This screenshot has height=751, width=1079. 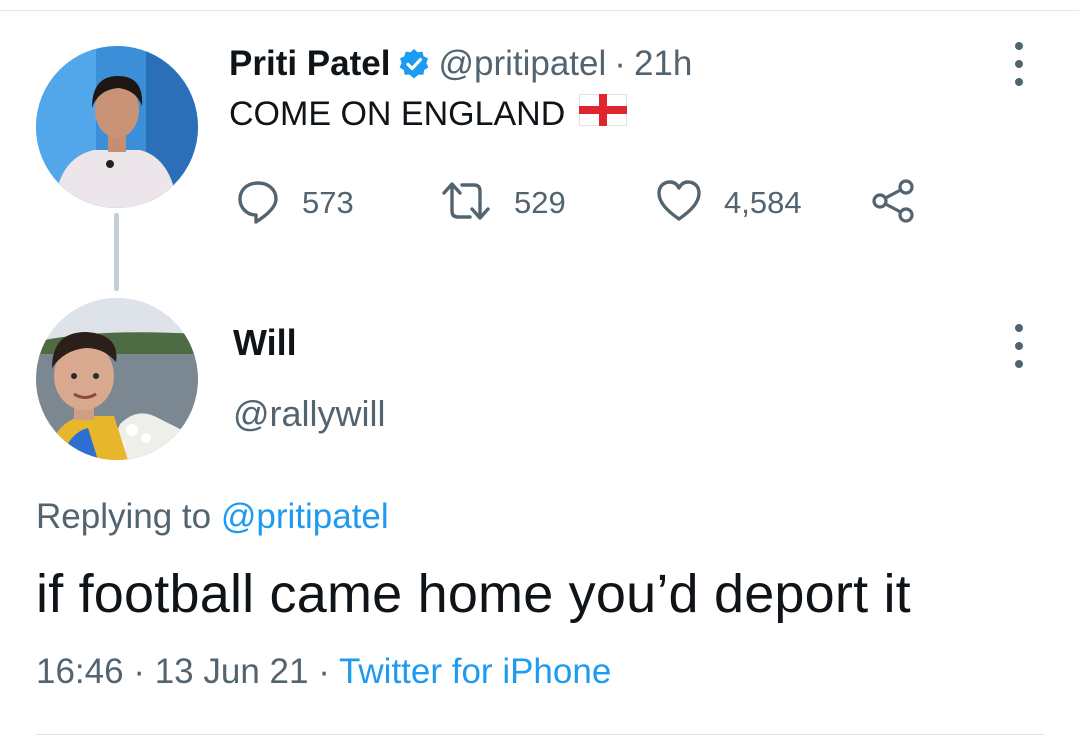 What do you see at coordinates (522, 64) in the screenshot?
I see `author-handle: @pritipatel` at bounding box center [522, 64].